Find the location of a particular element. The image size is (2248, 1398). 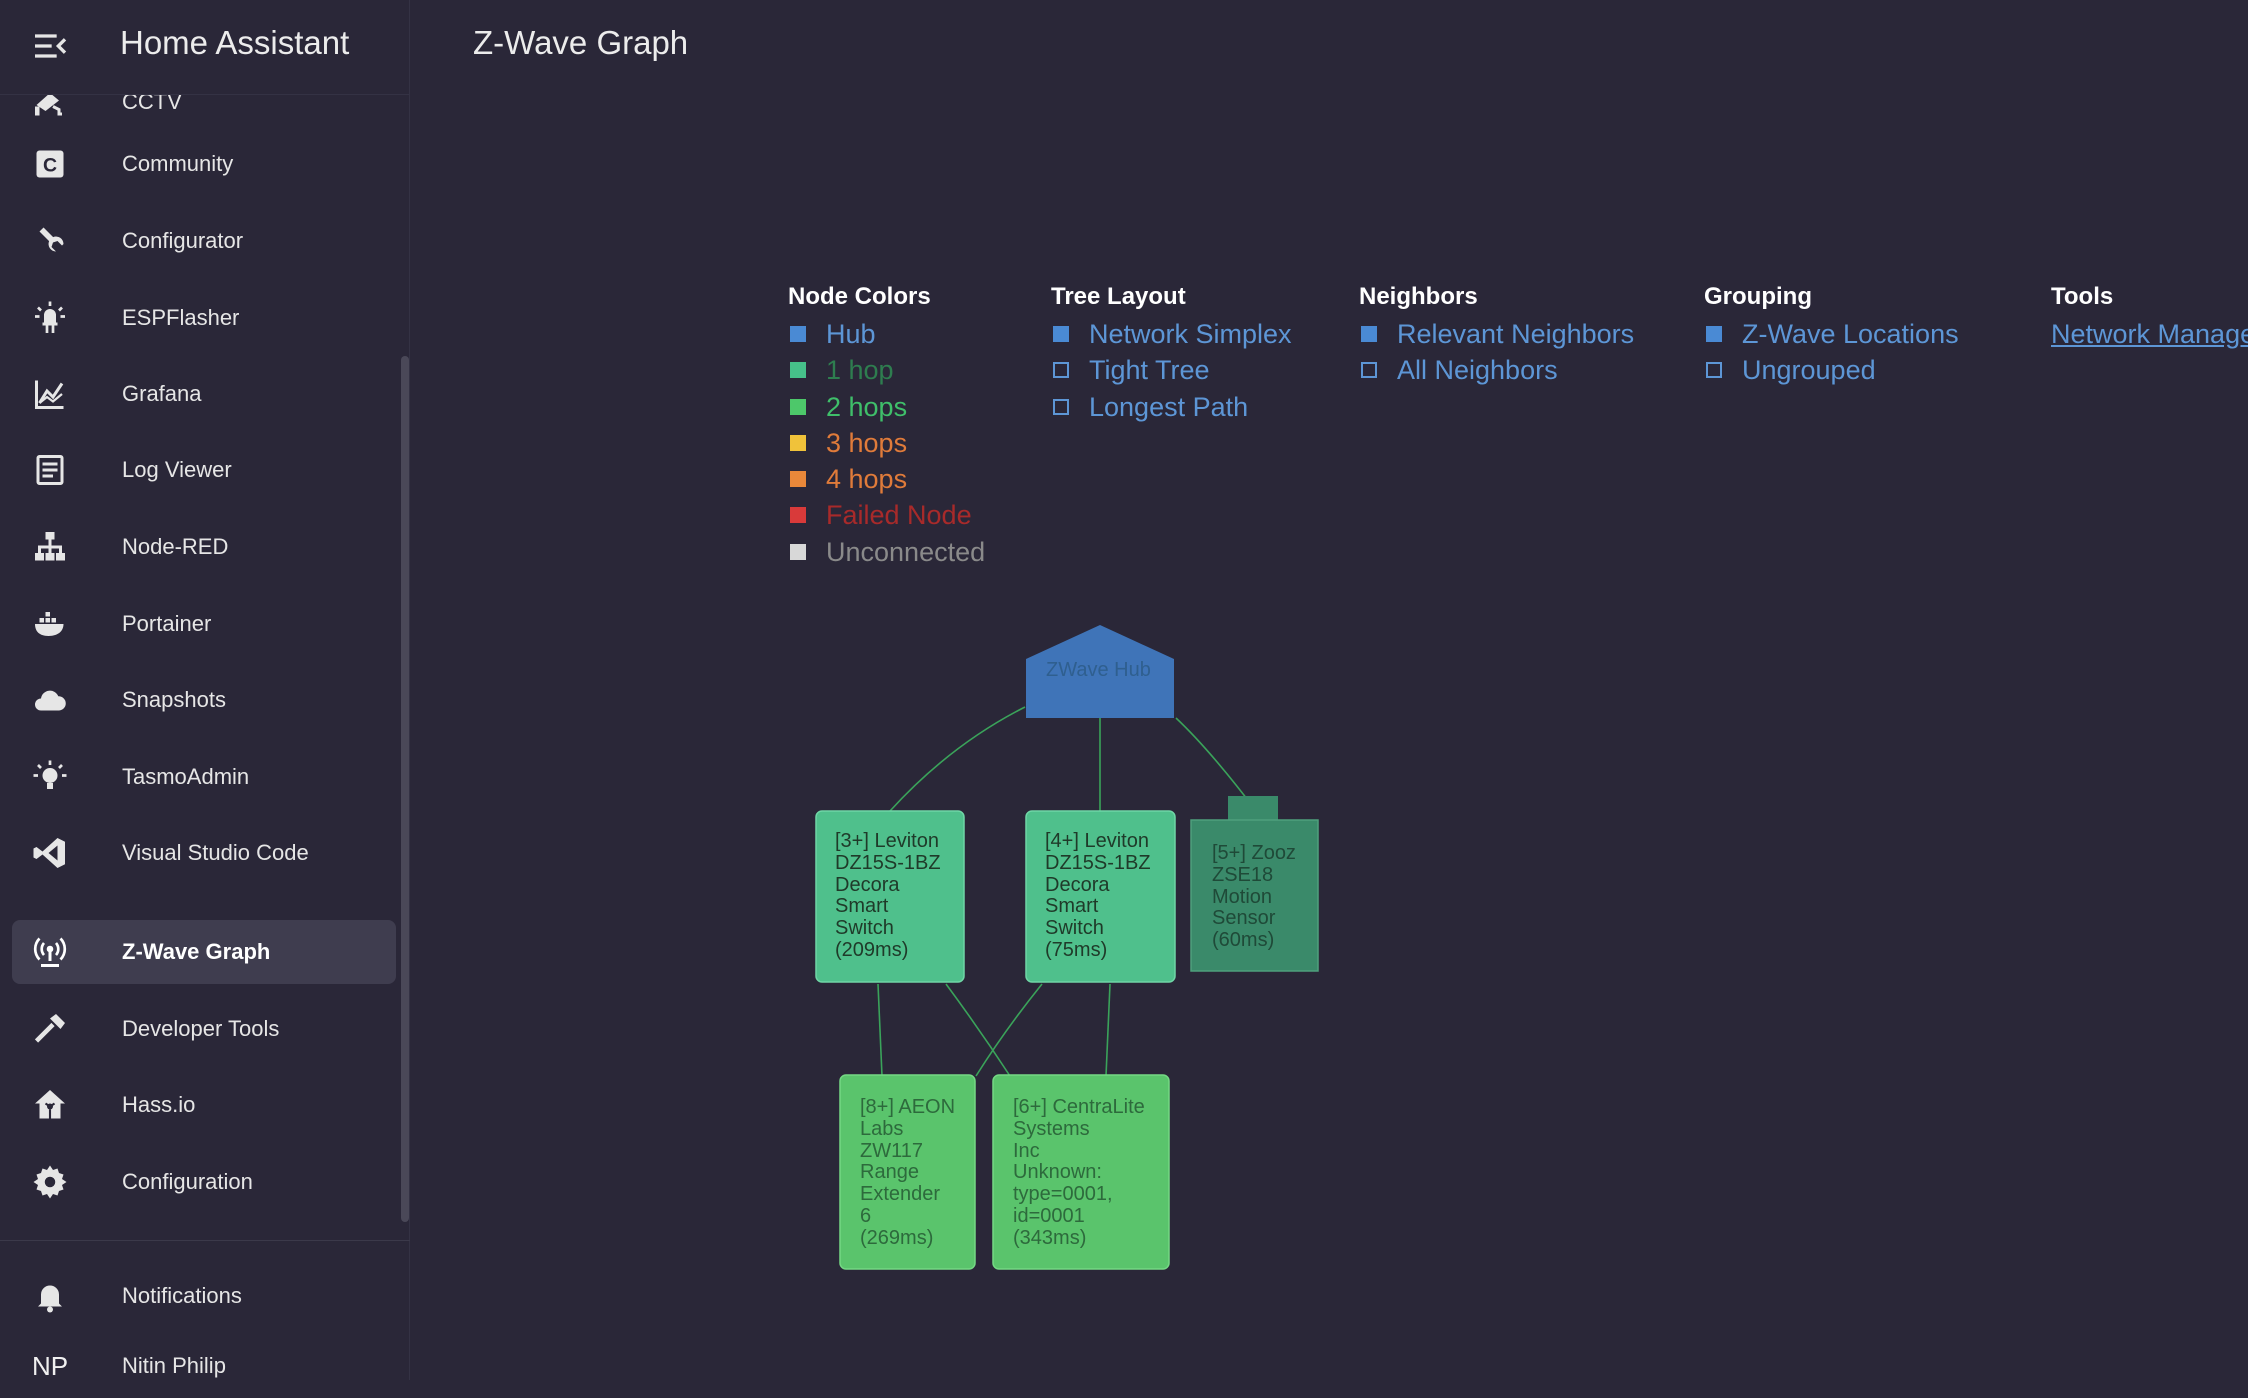

sidebar-item-tasmoadmin: TasmoAdmin is located at coordinates (204, 777).